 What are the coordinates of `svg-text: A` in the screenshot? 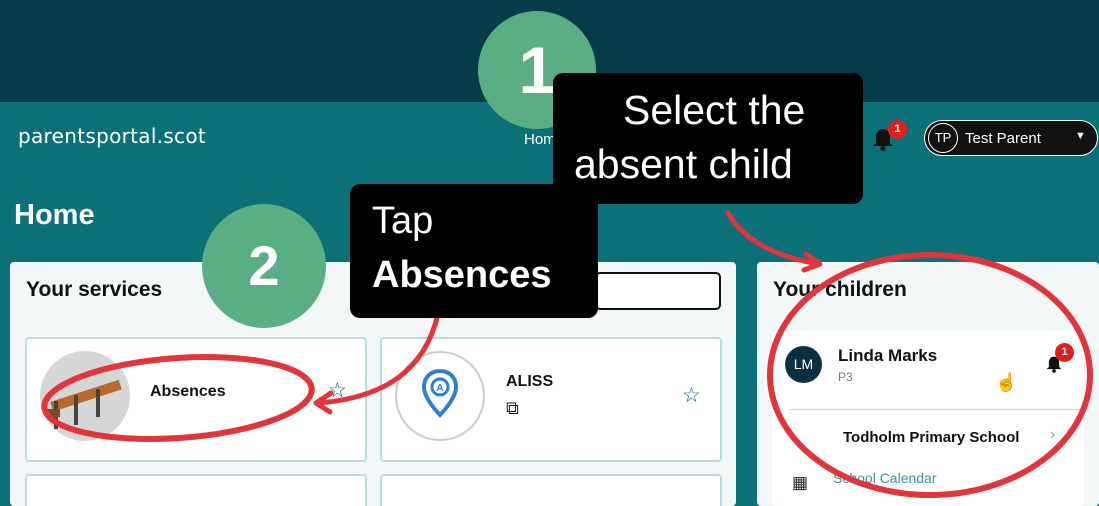 It's located at (439, 388).